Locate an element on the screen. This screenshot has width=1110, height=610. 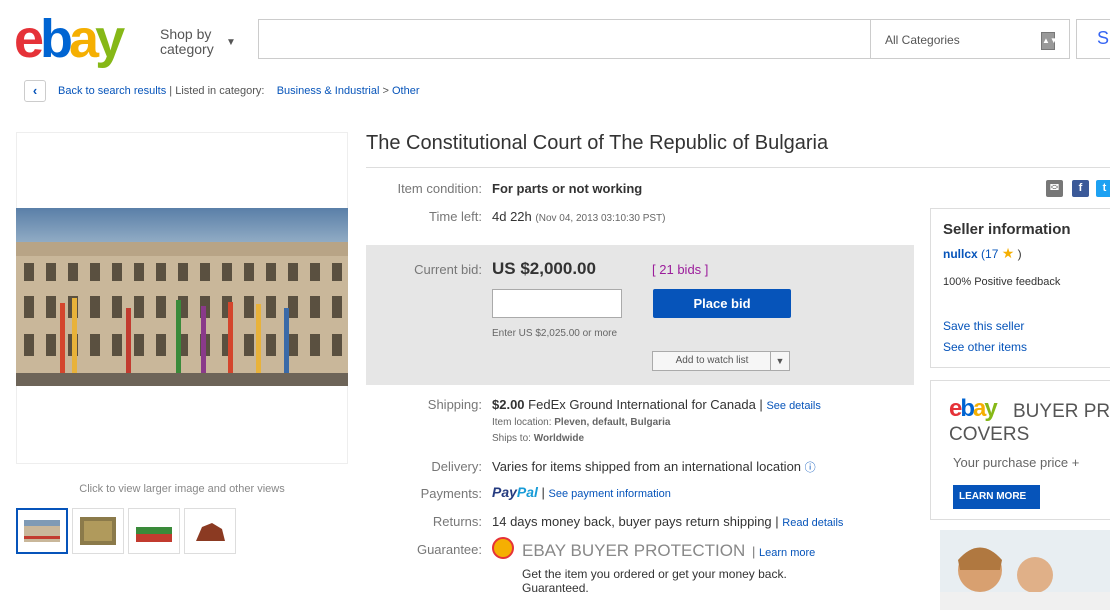
buyer-protection-text: EBAY BUYER PROTECTION is located at coordinates (634, 550).